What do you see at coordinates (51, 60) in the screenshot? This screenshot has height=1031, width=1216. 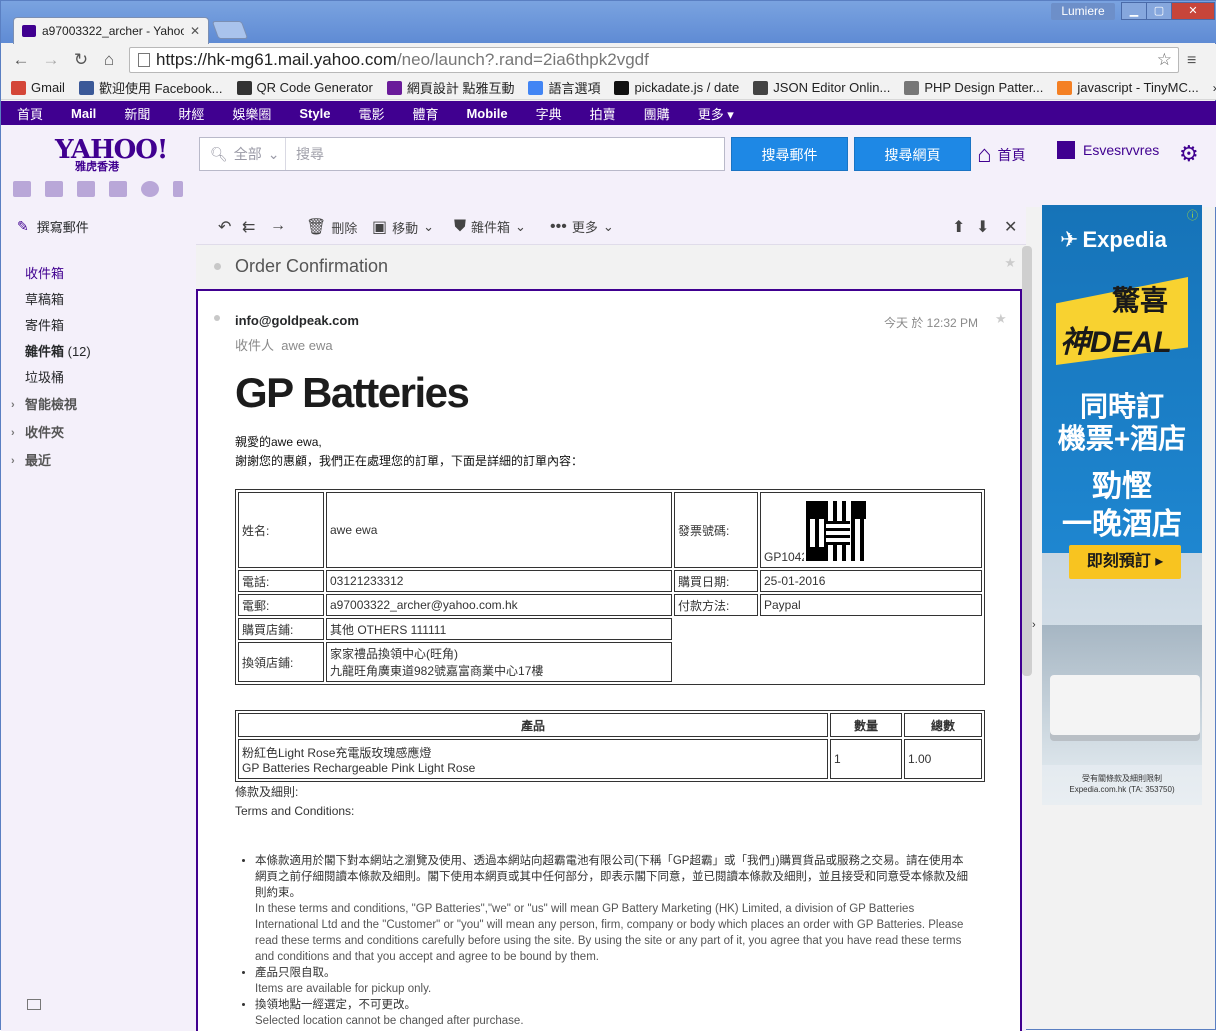 I see `forward-icon: →` at bounding box center [51, 60].